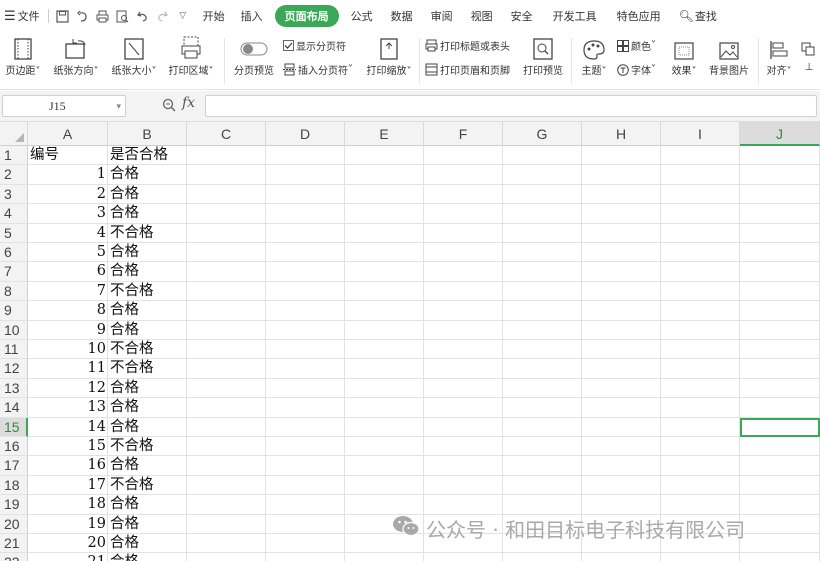 The image size is (820, 561). What do you see at coordinates (123, 16) in the screenshot?
I see `print-preview-icon` at bounding box center [123, 16].